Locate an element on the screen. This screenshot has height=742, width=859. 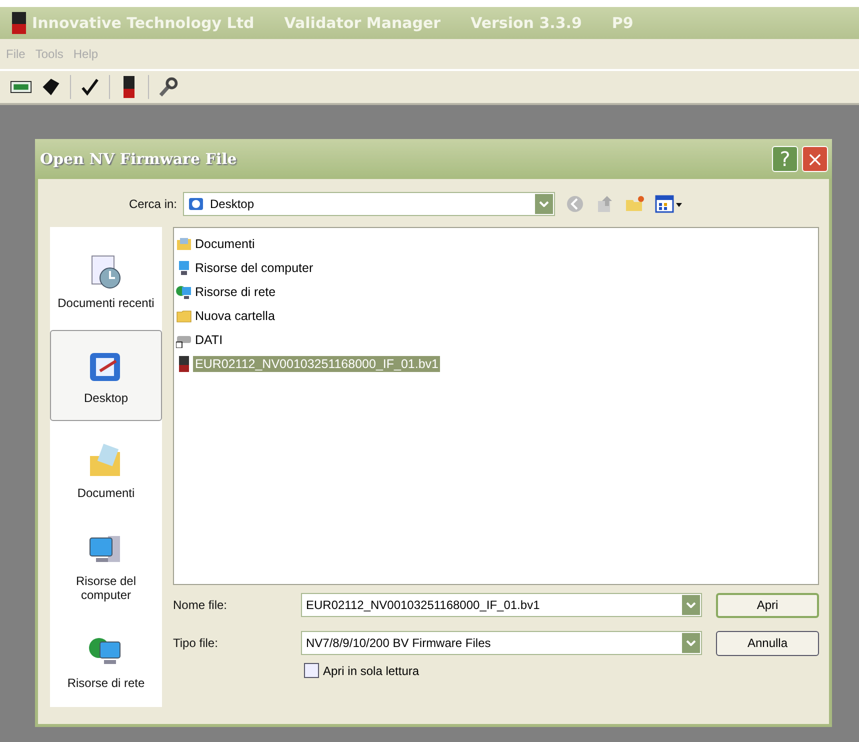
read-only-label: Apri in sola lettura is located at coordinates (371, 671).